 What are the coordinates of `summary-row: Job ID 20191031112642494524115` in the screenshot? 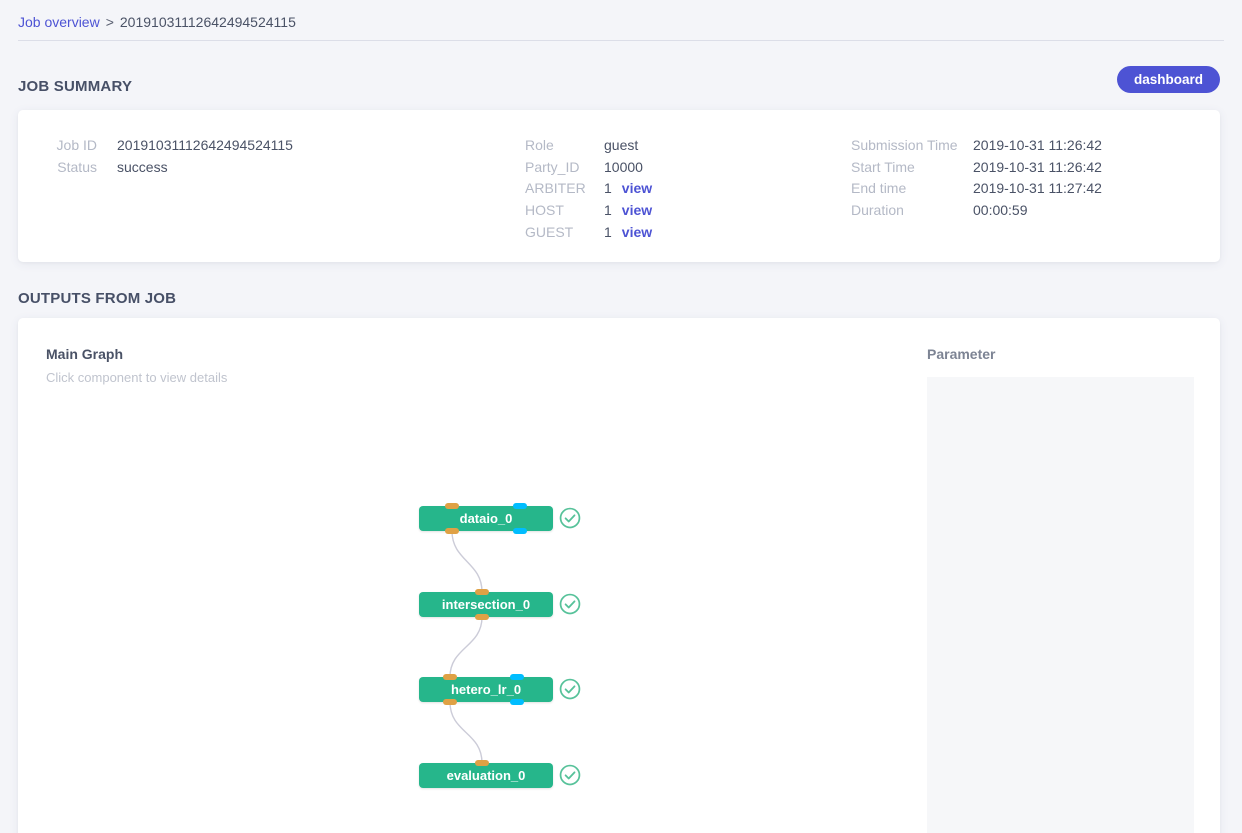 It's located at (167, 148).